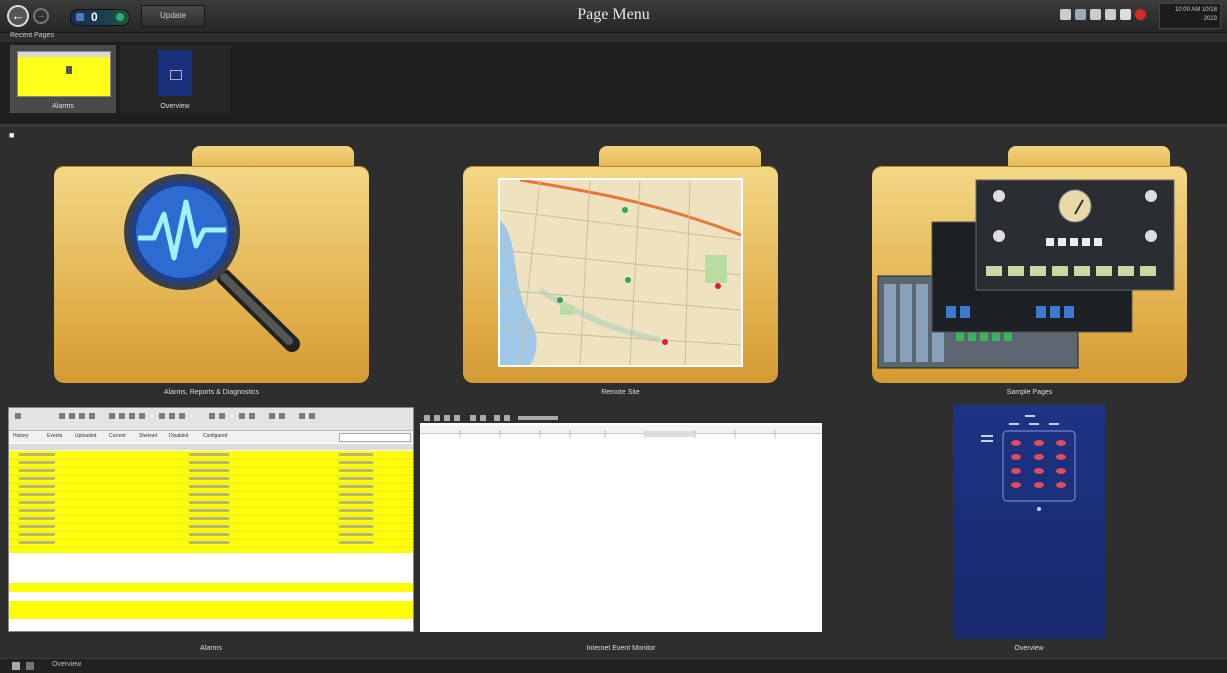 This screenshot has height=673, width=1227. Describe the element at coordinates (1195, 10) in the screenshot. I see `clock-time: 10:00 AM 10/18` at that location.